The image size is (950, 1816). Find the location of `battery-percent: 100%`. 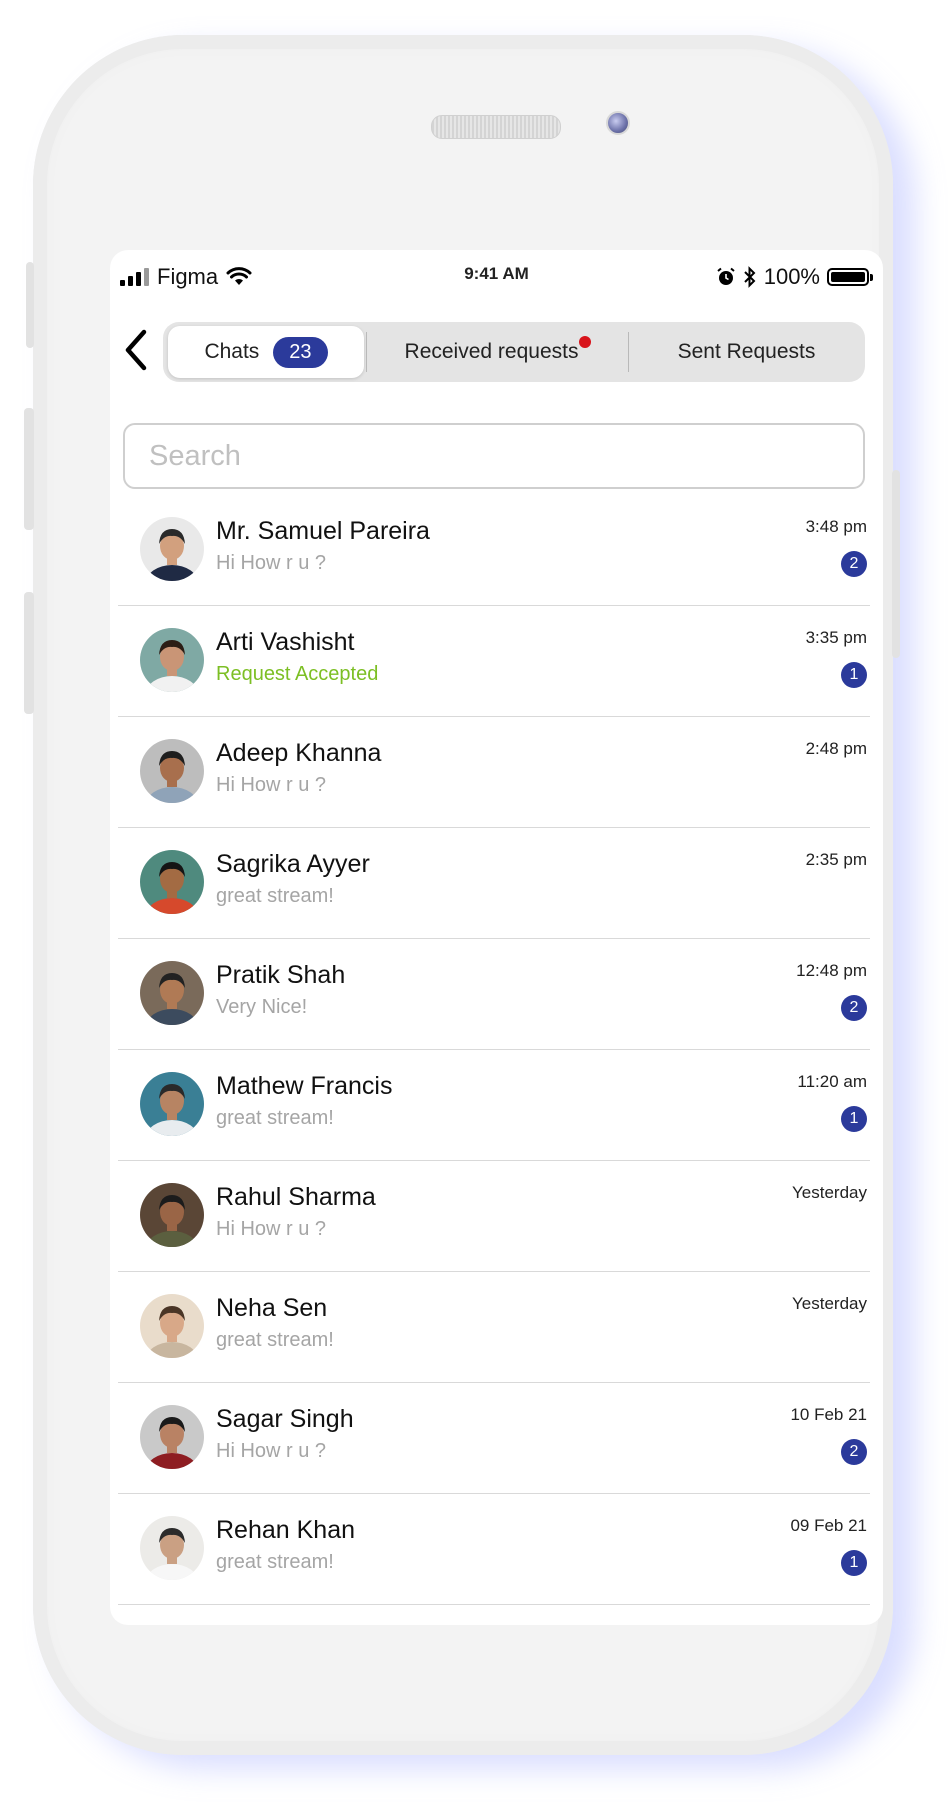

battery-percent: 100% is located at coordinates (791, 276).